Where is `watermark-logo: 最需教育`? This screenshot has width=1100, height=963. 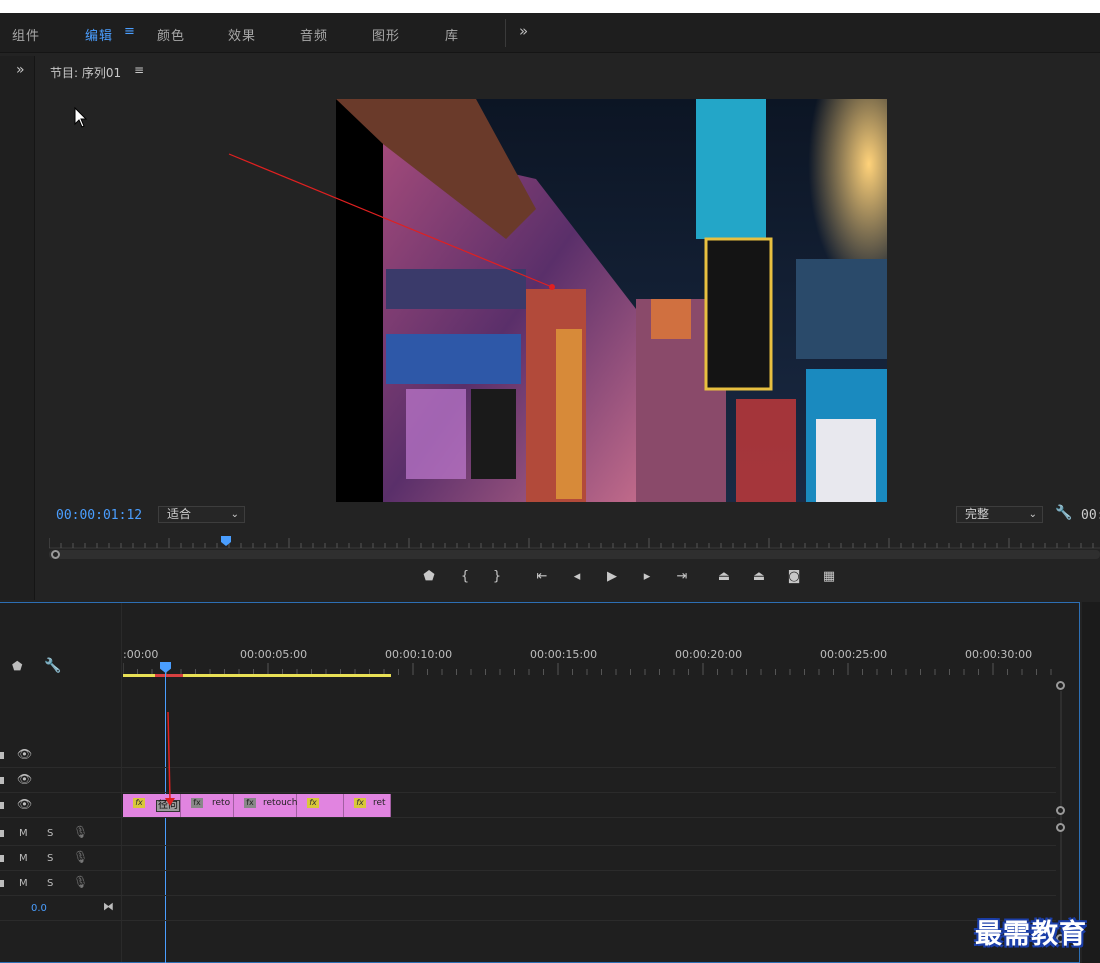
watermark-logo: 最需教育 is located at coordinates (1031, 934).